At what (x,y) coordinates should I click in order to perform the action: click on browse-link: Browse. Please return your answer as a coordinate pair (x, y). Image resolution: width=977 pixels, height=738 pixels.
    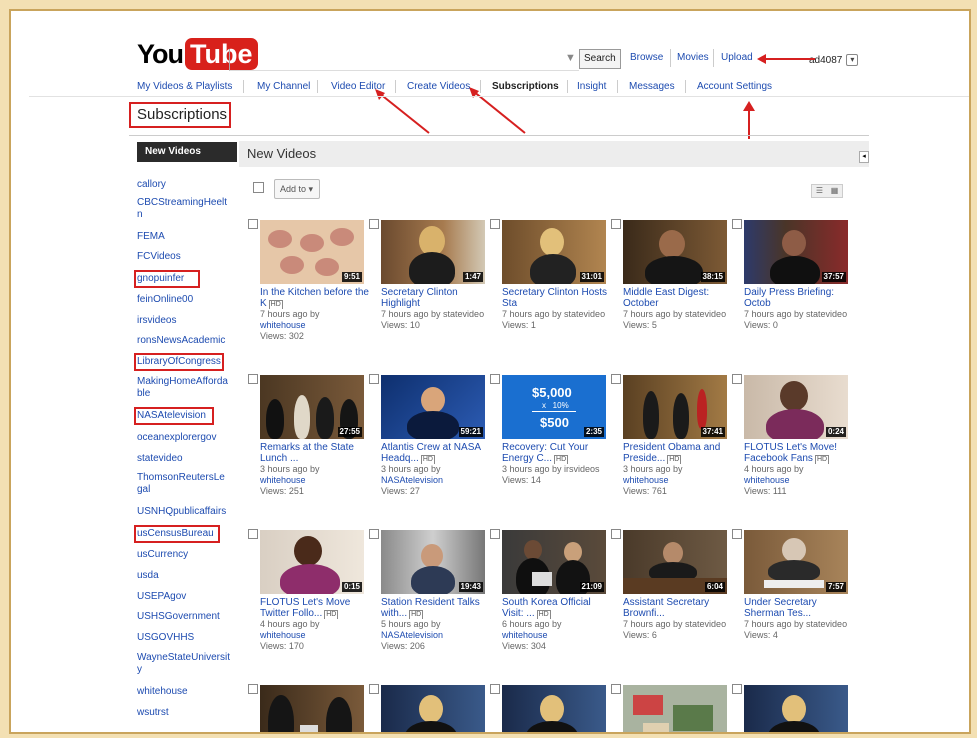
    Looking at the image, I should click on (646, 57).